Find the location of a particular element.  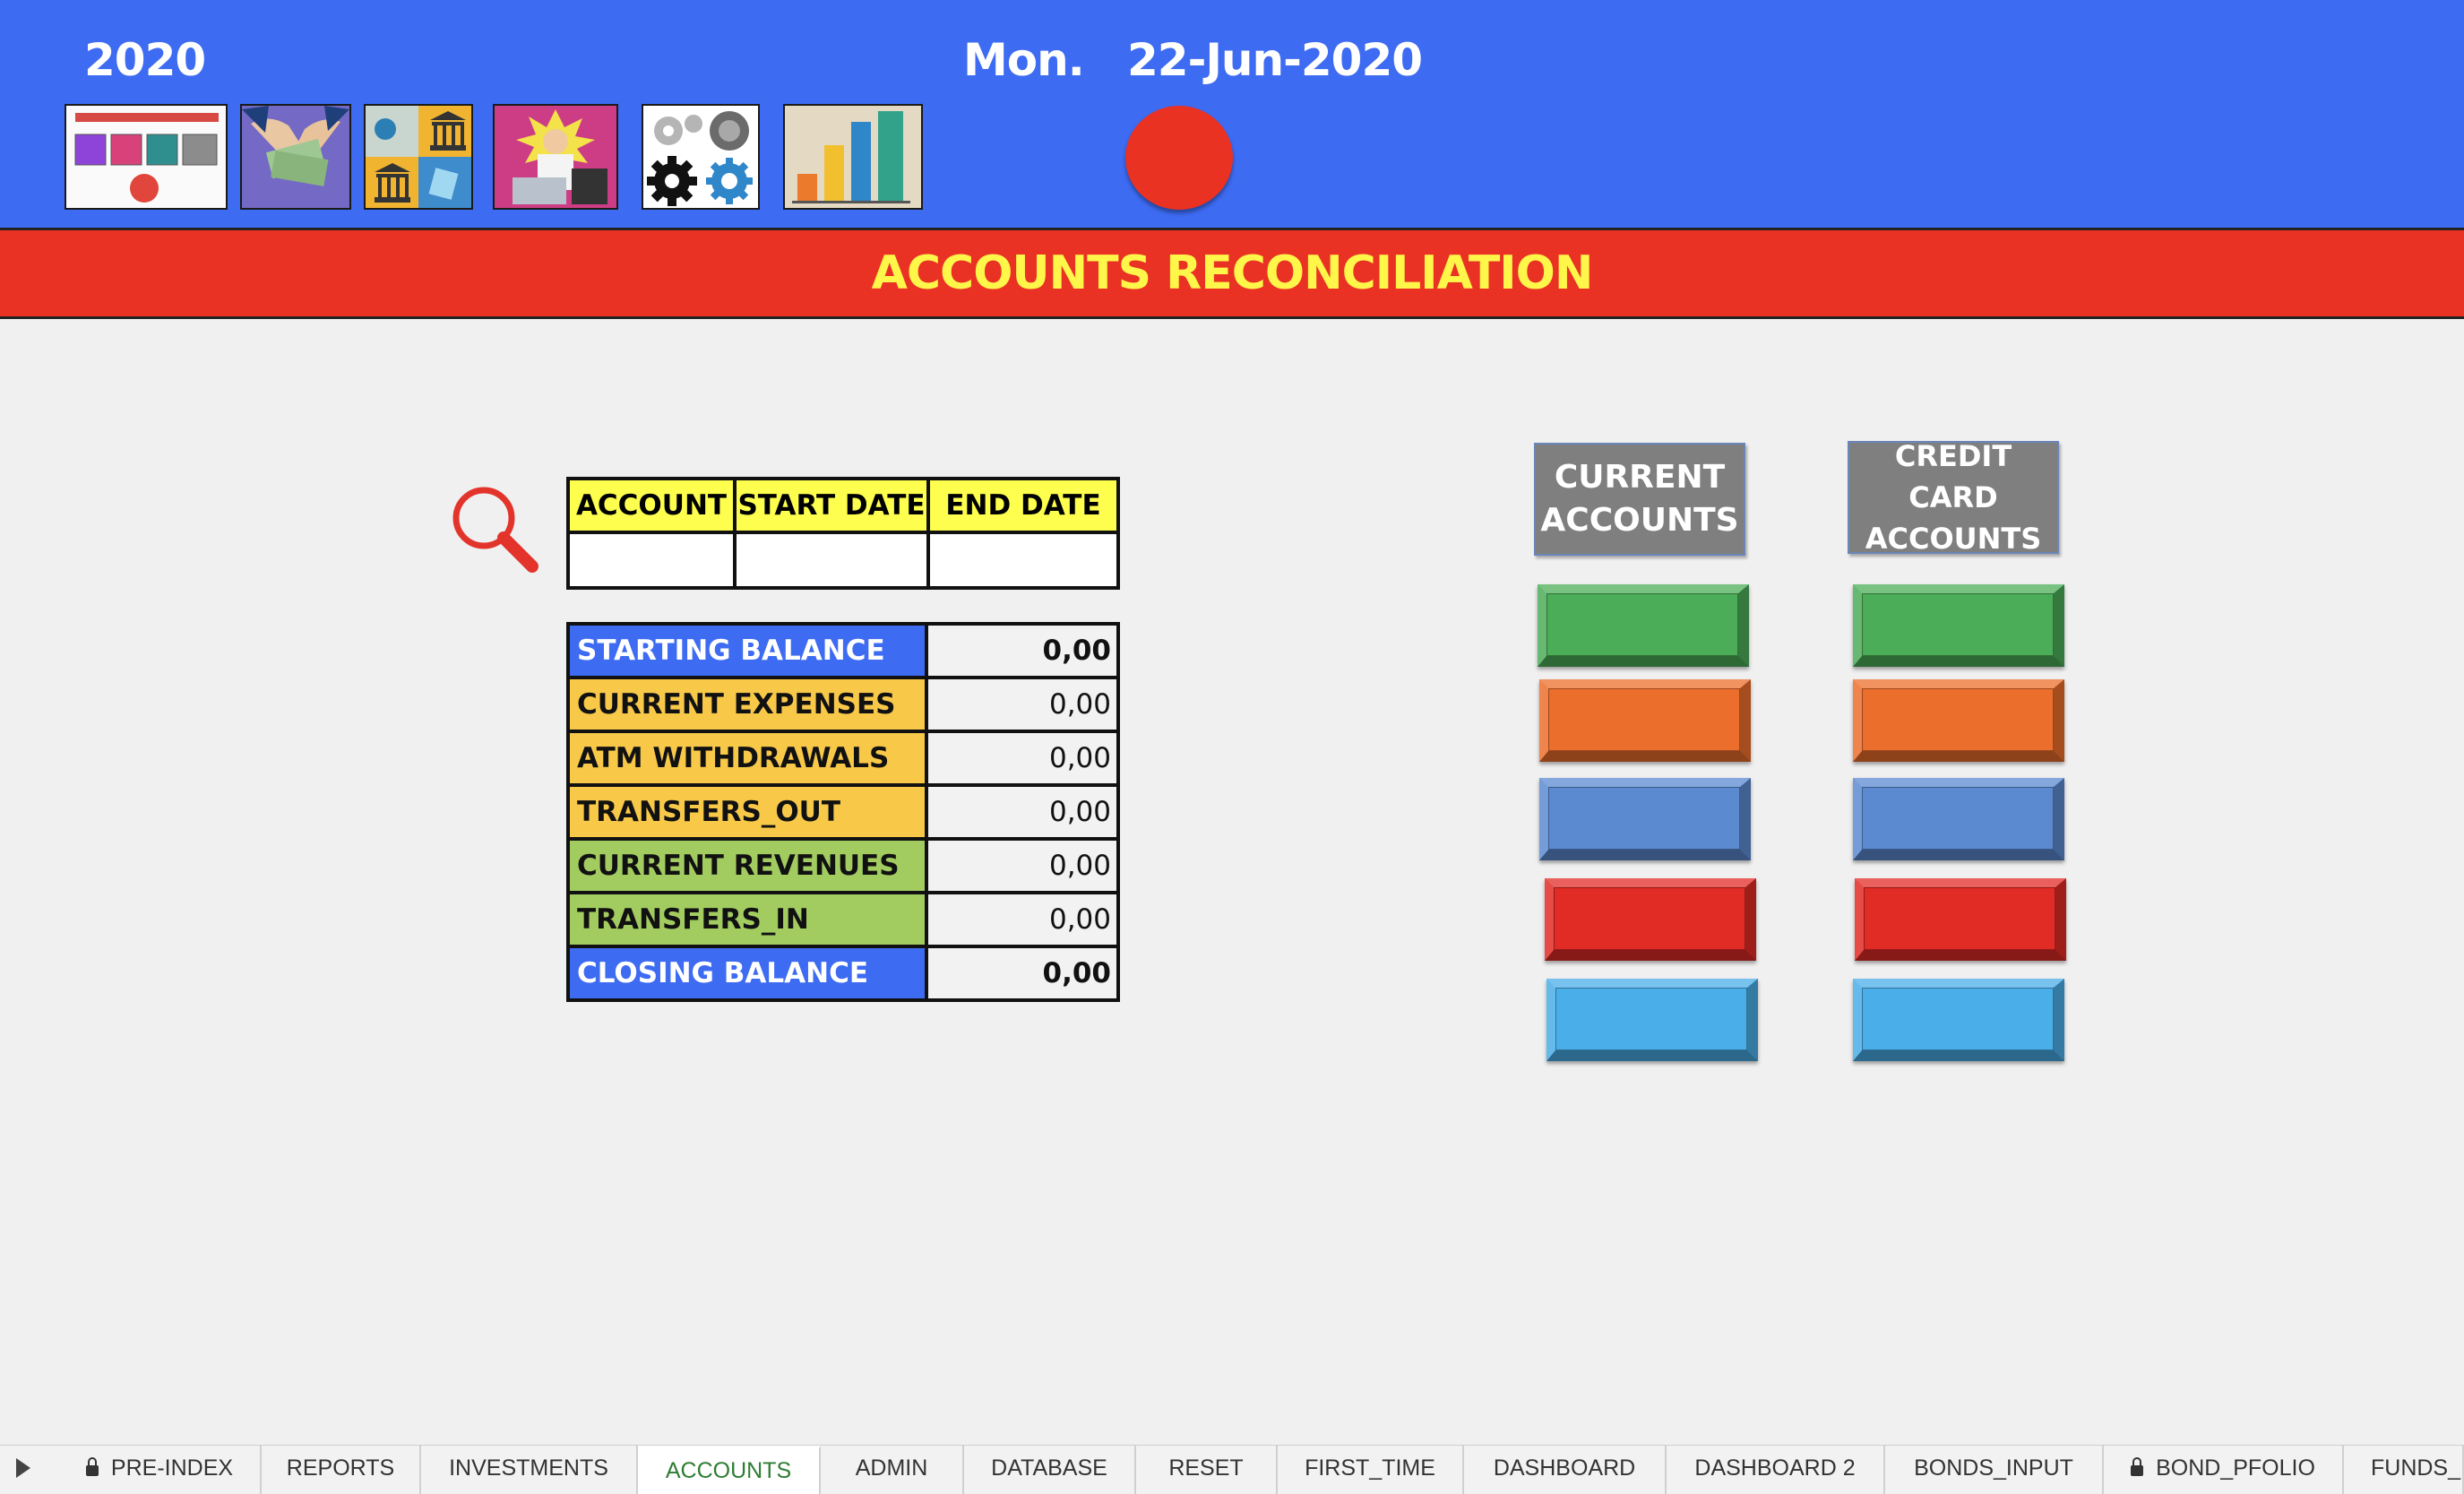

tab-label: DASHBOARD 2 is located at coordinates (1775, 1468).